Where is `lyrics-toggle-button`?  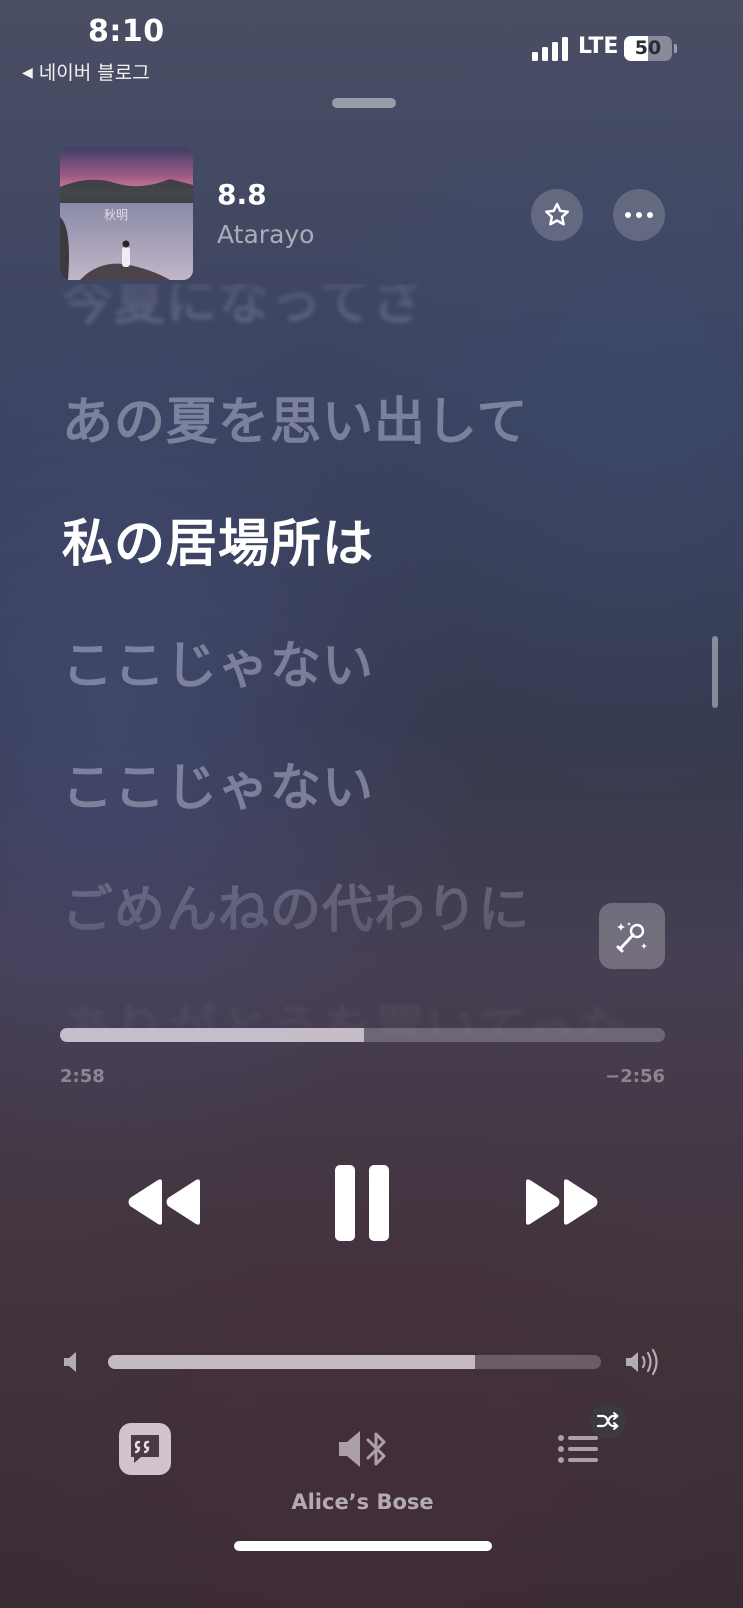
lyrics-toggle-button is located at coordinates (145, 1449).